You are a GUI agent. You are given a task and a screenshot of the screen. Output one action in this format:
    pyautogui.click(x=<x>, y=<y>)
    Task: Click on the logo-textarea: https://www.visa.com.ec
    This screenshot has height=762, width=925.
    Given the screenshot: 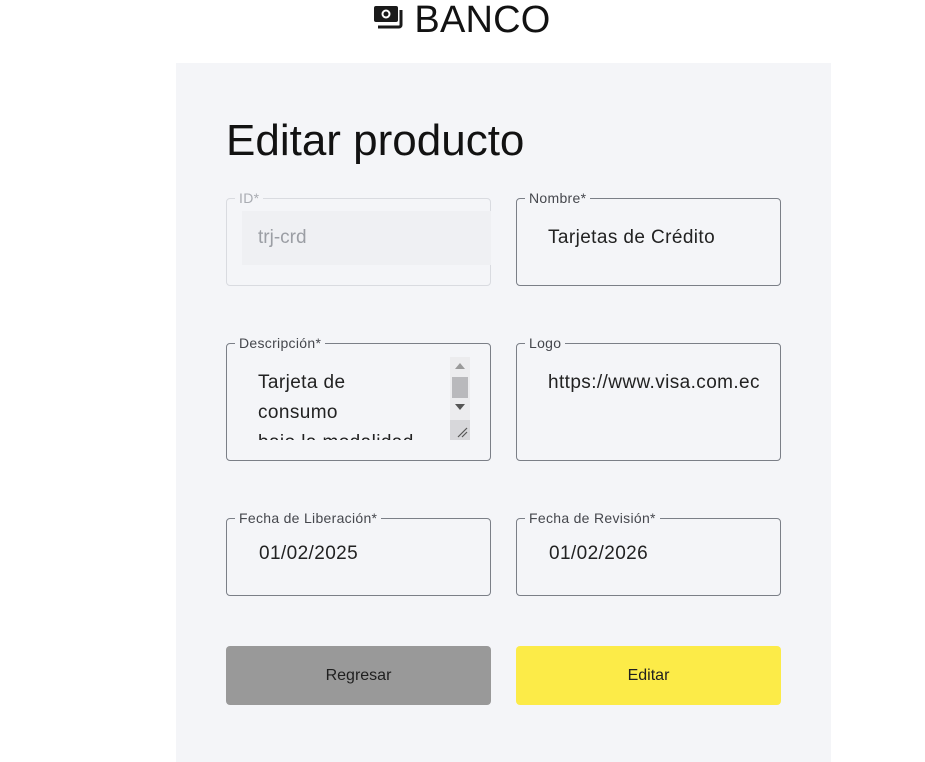 What is the action you would take?
    pyautogui.click(x=661, y=383)
    